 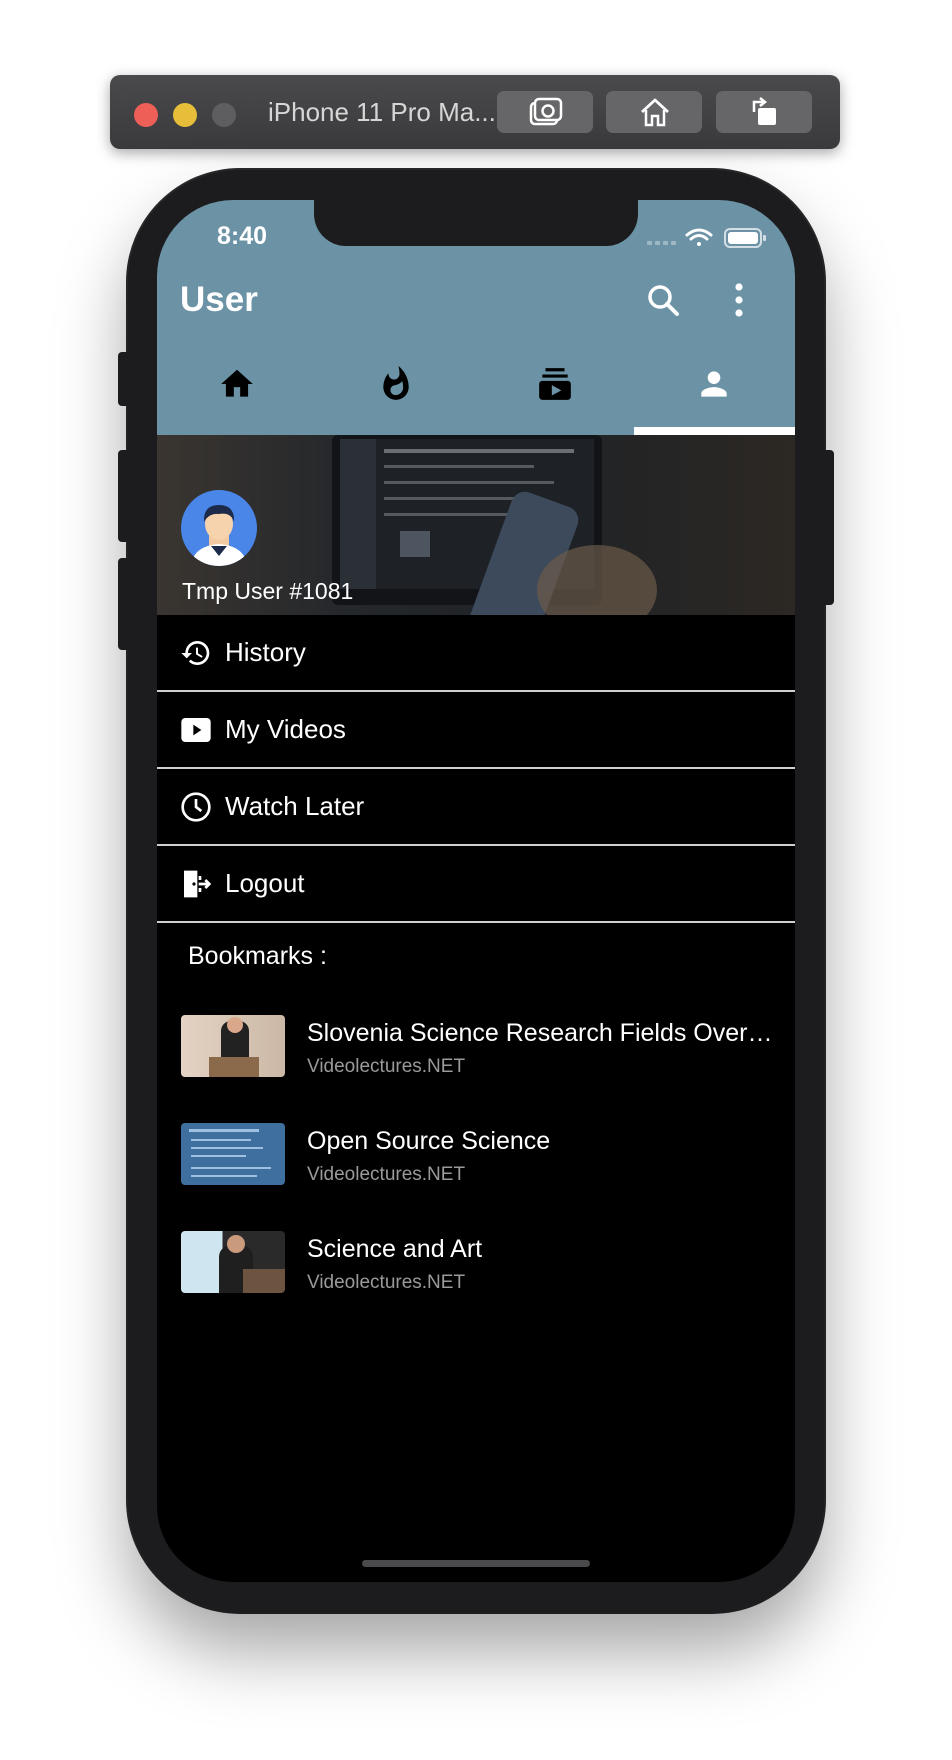 I want to click on zoom-window-button, so click(x=224, y=115).